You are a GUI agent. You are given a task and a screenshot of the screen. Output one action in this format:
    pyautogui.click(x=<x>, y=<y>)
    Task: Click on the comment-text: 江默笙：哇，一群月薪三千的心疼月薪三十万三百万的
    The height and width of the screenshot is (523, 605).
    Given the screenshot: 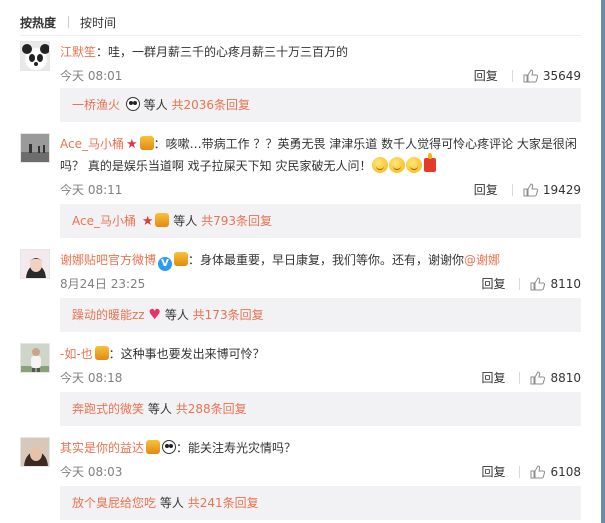 What is the action you would take?
    pyautogui.click(x=320, y=52)
    